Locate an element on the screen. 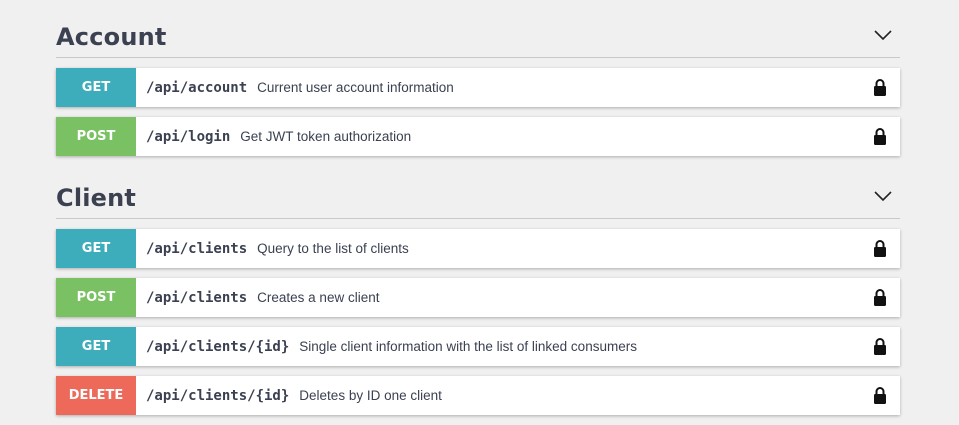 The image size is (959, 425). section-title: Account is located at coordinates (111, 37).